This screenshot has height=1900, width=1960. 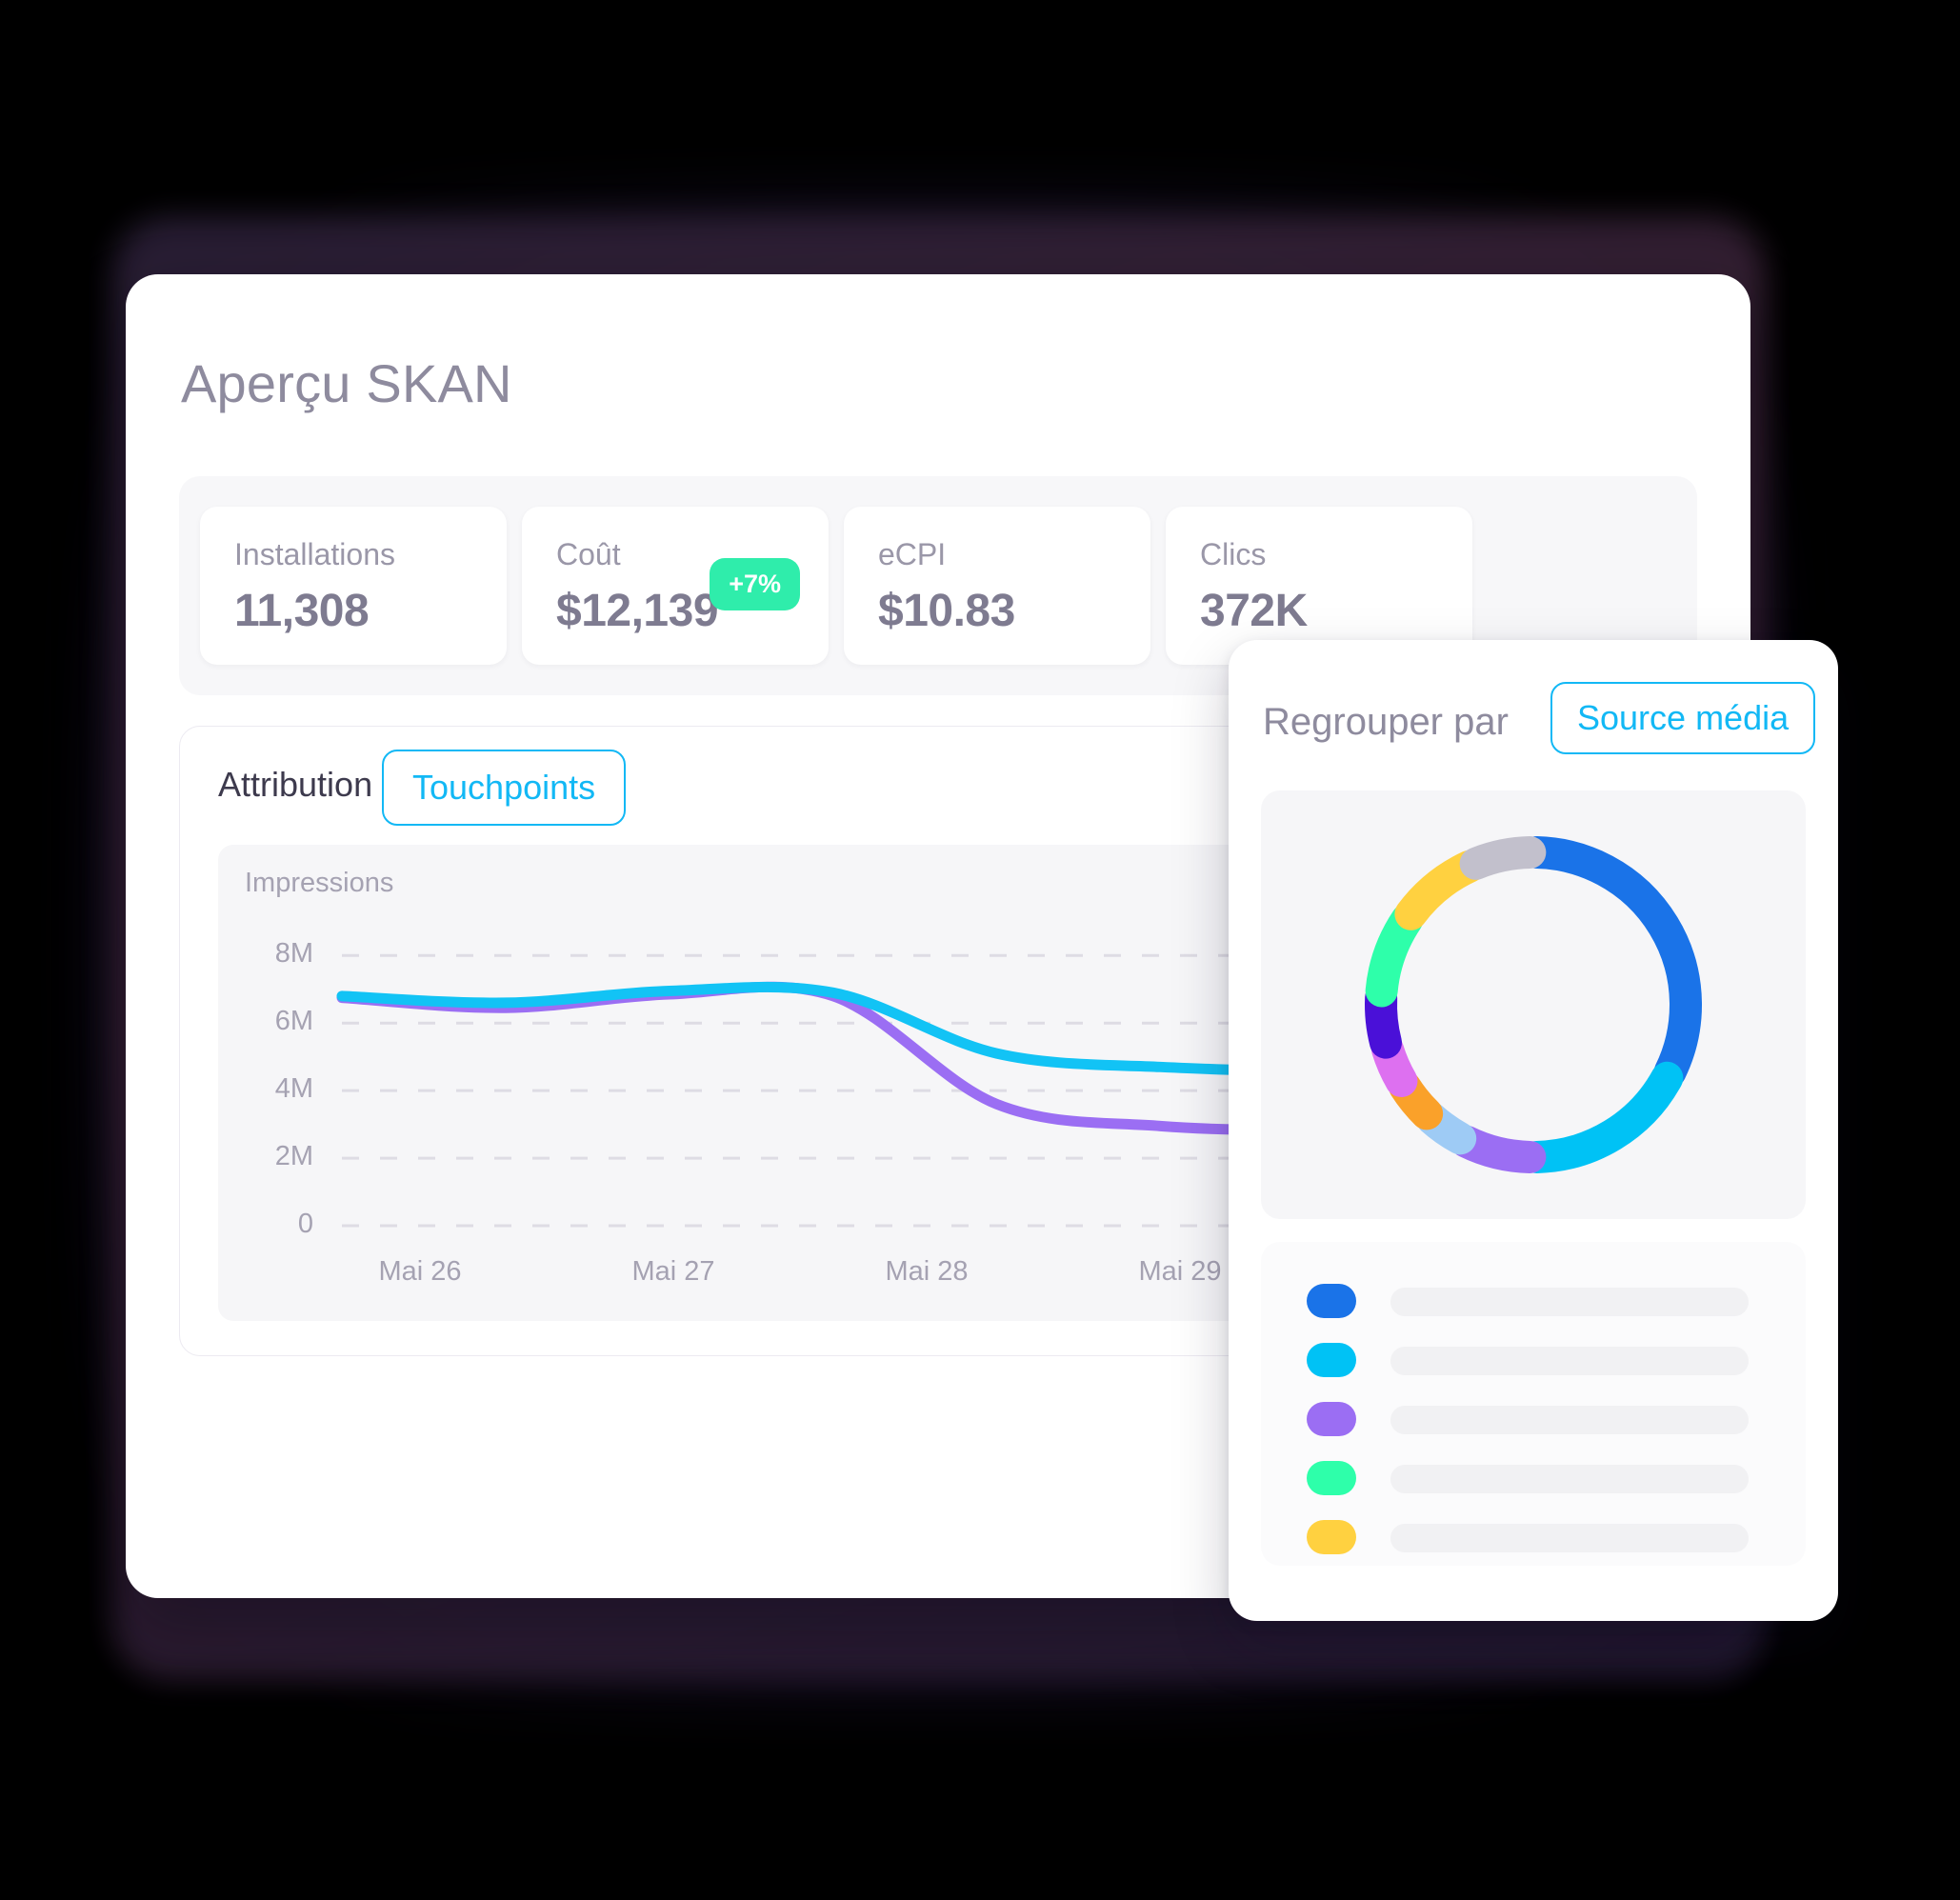 I want to click on kpi-value: 372K, so click(x=1254, y=611).